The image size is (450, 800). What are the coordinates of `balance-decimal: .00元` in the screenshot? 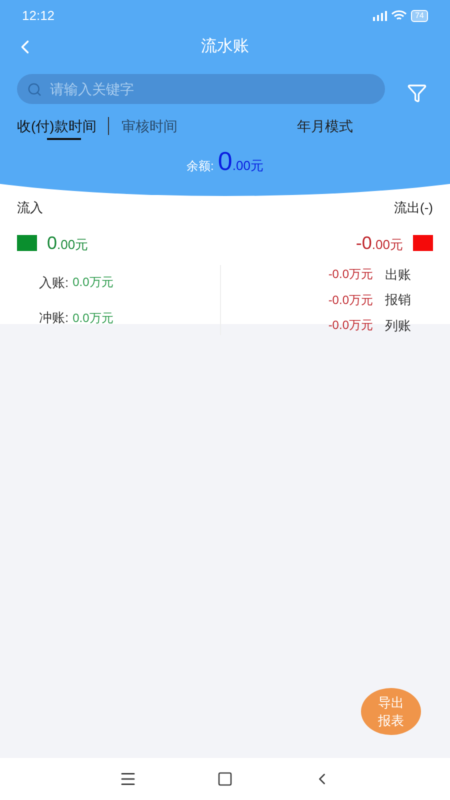 It's located at (248, 166).